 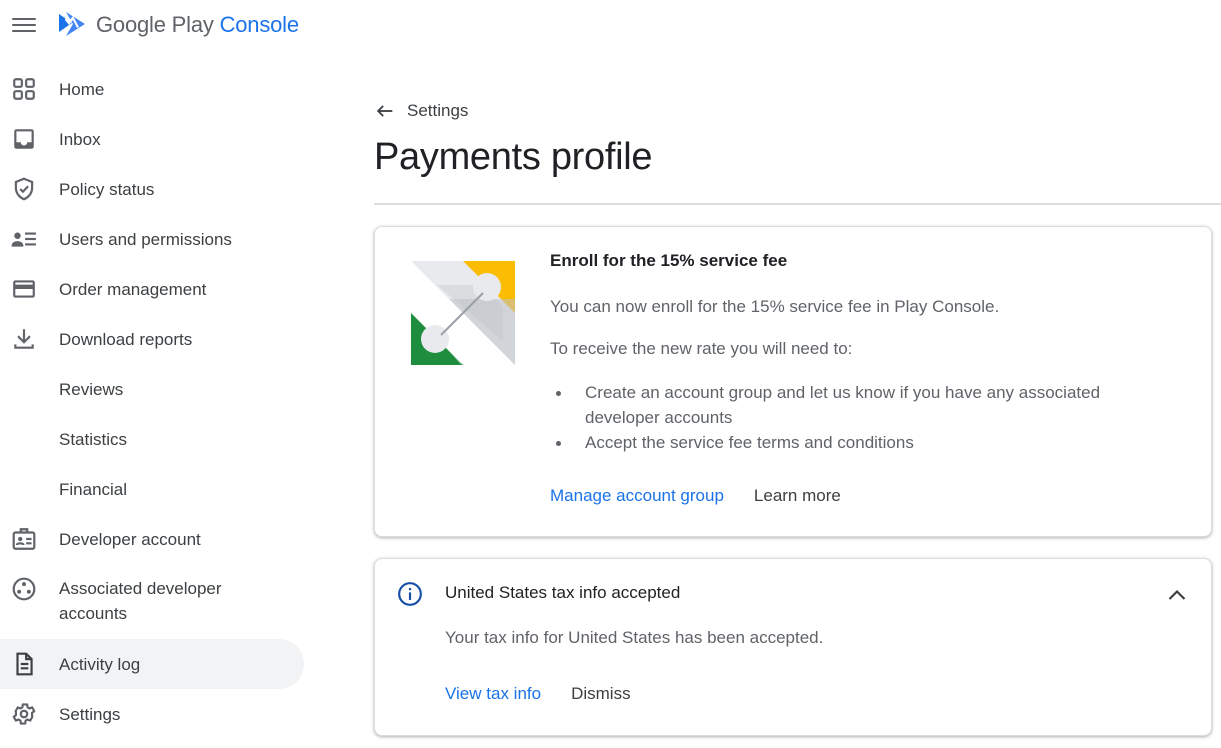 What do you see at coordinates (669, 260) in the screenshot?
I see `enroll-card-title: Enroll for the 15% service fee` at bounding box center [669, 260].